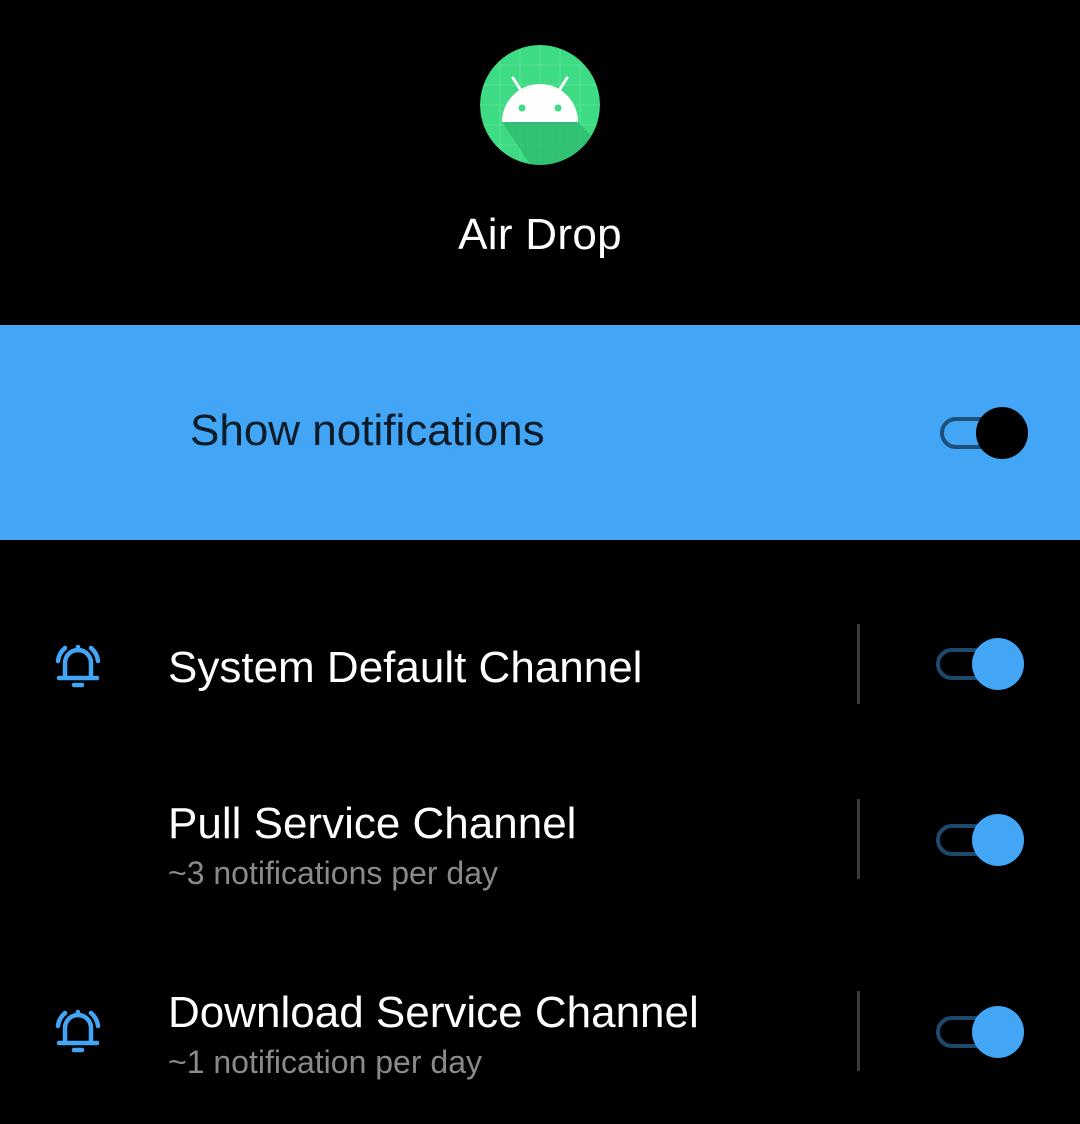 This screenshot has height=1124, width=1080. I want to click on channel-row-system-default: System Default Channel, so click(540, 665).